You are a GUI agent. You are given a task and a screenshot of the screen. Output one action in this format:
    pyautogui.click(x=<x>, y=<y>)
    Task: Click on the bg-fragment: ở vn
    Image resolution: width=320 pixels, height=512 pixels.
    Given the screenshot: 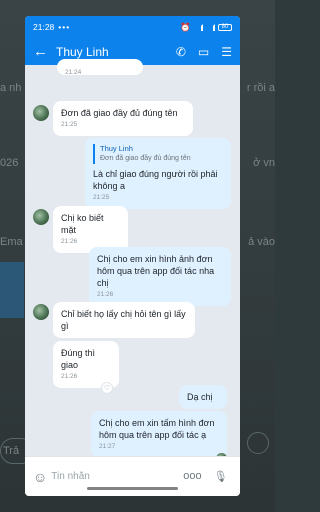 What is the action you would take?
    pyautogui.click(x=264, y=163)
    